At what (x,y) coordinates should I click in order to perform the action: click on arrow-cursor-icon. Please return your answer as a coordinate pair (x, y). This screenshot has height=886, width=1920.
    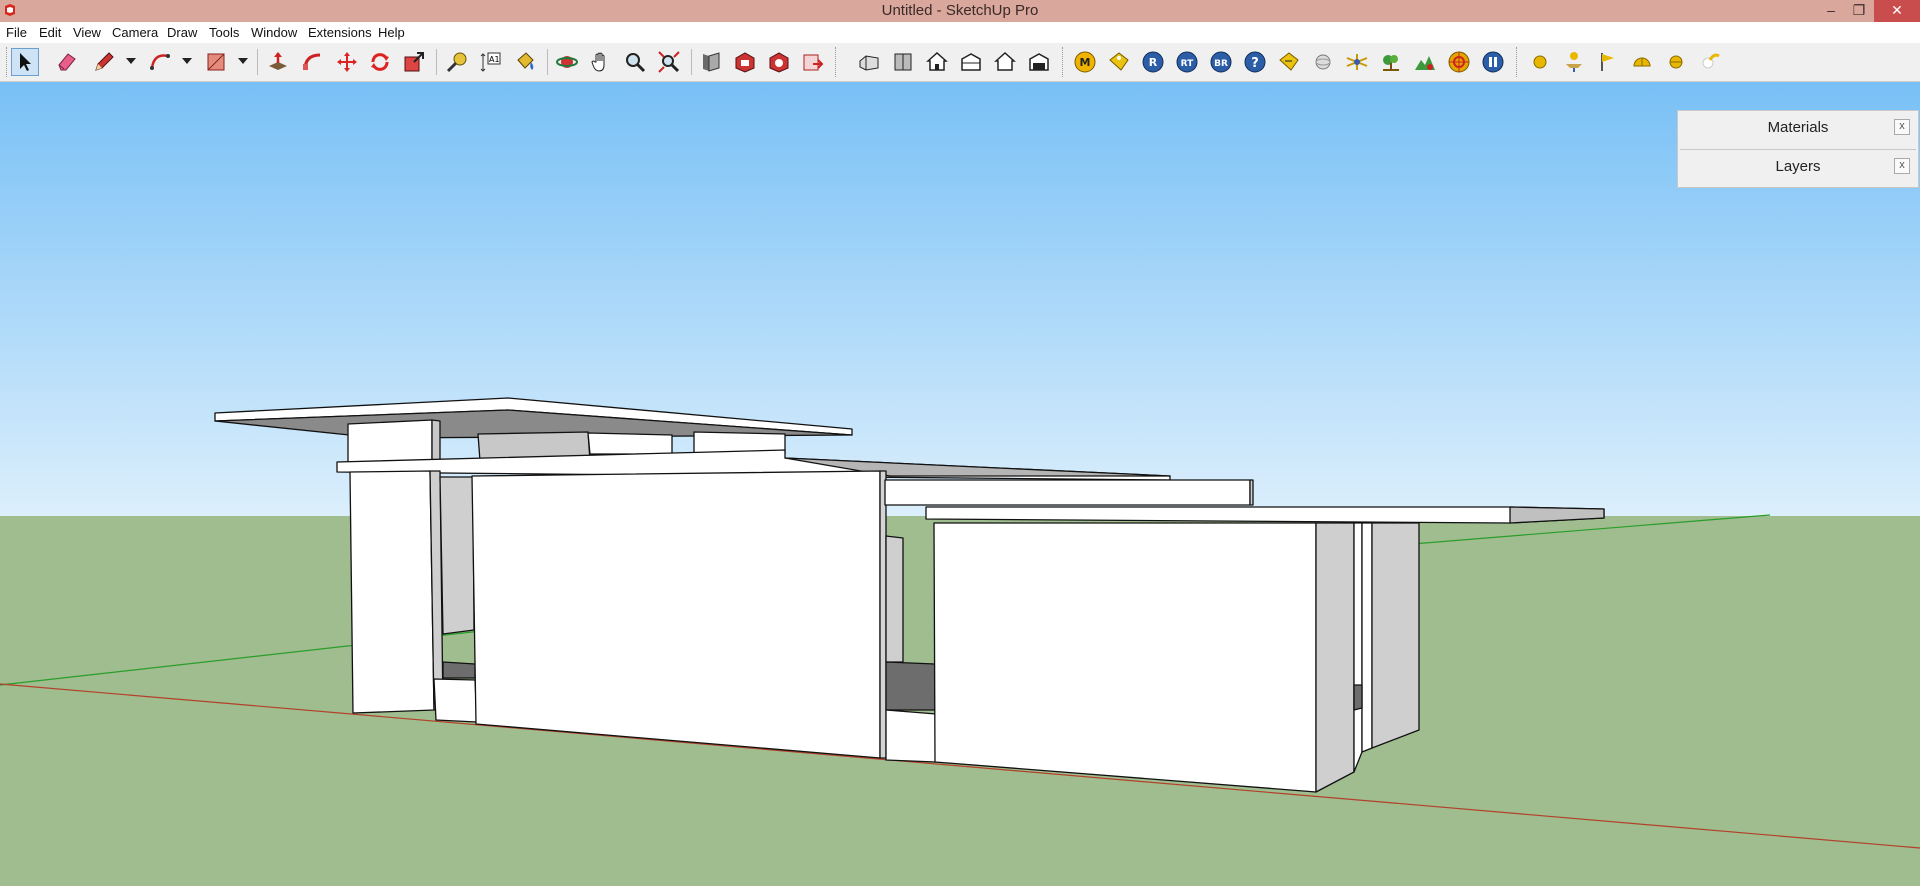
    Looking at the image, I should click on (25, 62).